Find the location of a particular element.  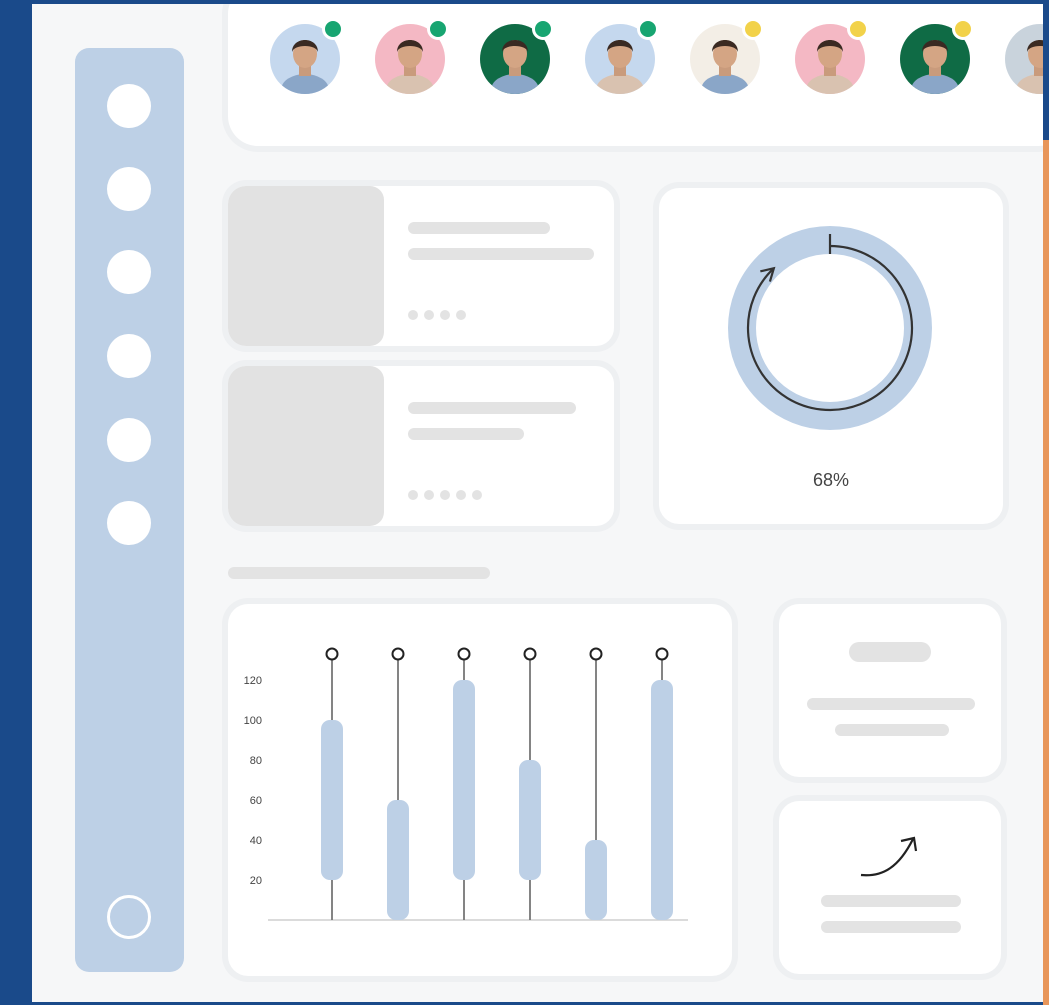

team-avatar-bar is located at coordinates (635, 75).